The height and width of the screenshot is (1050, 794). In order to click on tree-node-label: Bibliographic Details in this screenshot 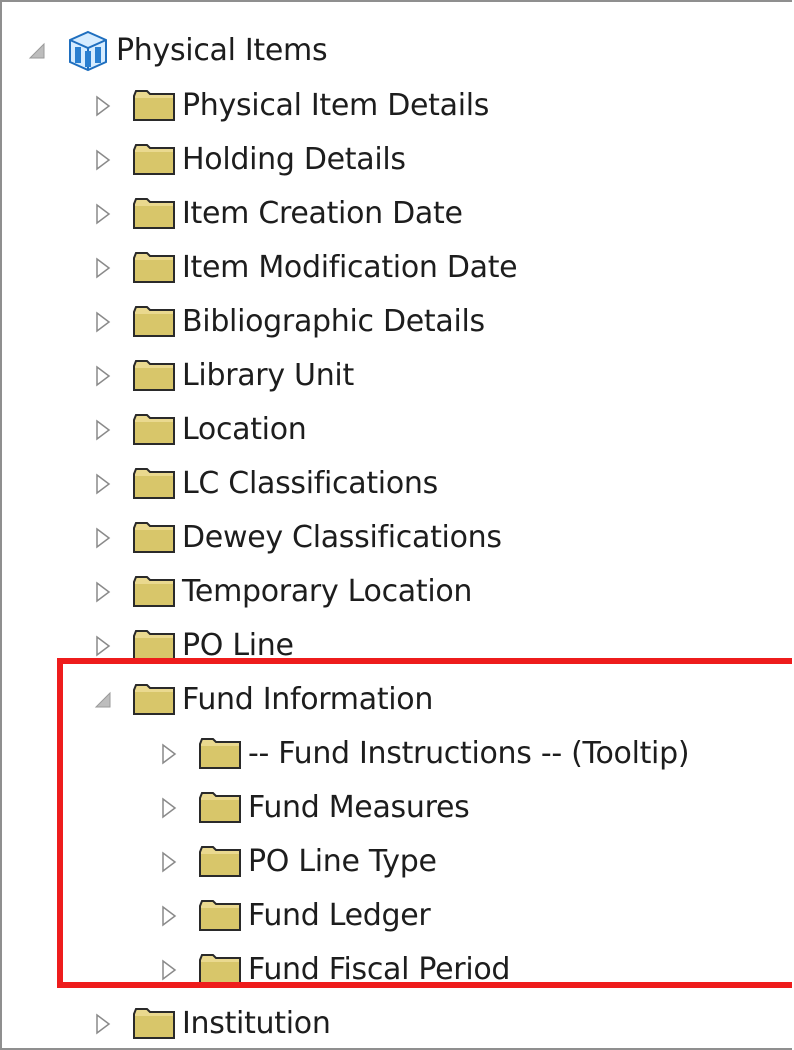, I will do `click(333, 321)`.